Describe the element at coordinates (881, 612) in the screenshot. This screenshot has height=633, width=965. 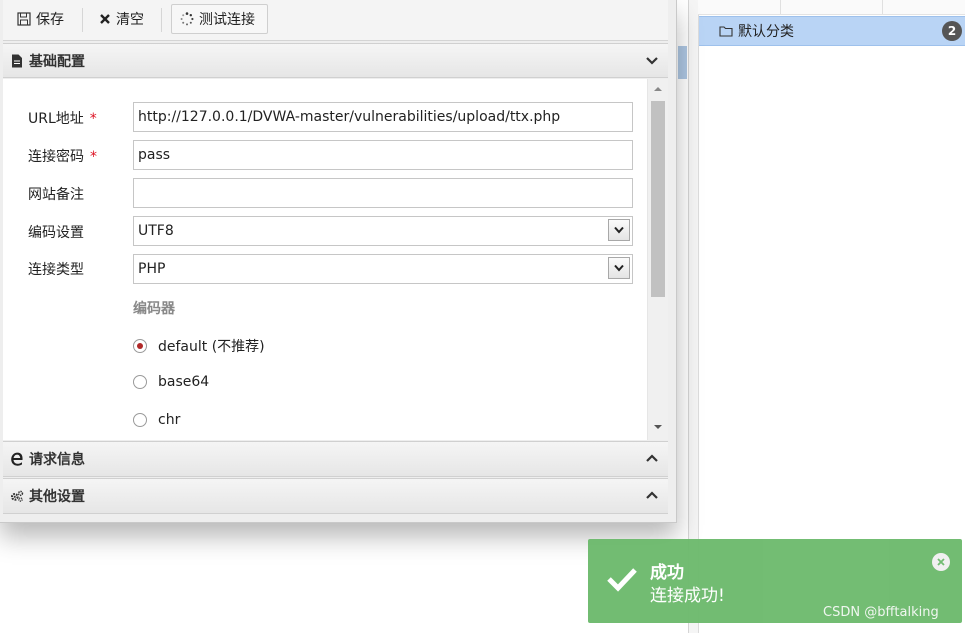
I see `watermark-text: CSDN @bfftalking` at that location.